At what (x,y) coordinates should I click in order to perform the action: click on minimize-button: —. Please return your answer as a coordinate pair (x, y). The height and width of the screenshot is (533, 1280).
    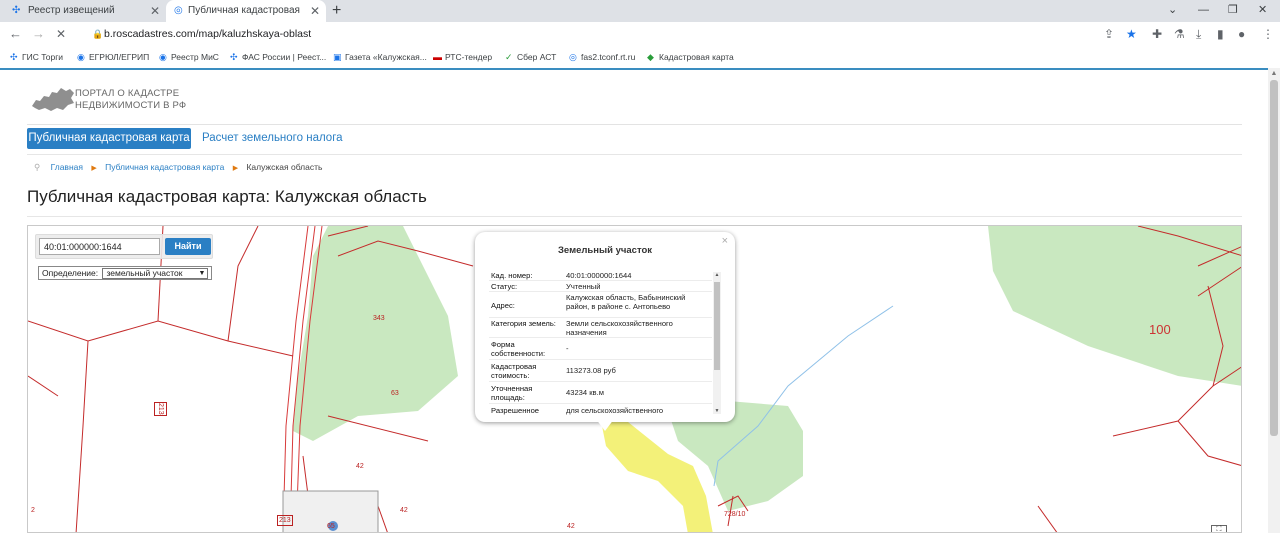
    Looking at the image, I should click on (1203, 10).